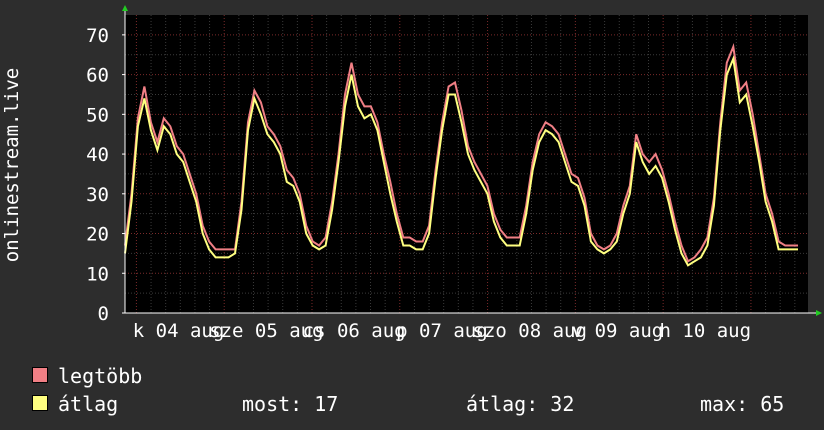 The height and width of the screenshot is (430, 824). What do you see at coordinates (97, 274) in the screenshot?
I see `y-tick-label: 10` at bounding box center [97, 274].